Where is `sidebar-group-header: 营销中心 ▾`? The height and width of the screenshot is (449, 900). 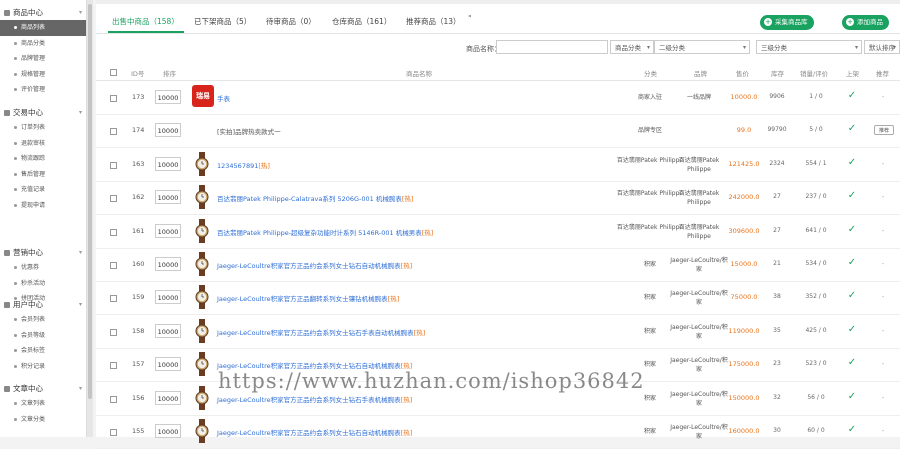
sidebar-group-header: 营销中心 ▾ is located at coordinates (43, 253).